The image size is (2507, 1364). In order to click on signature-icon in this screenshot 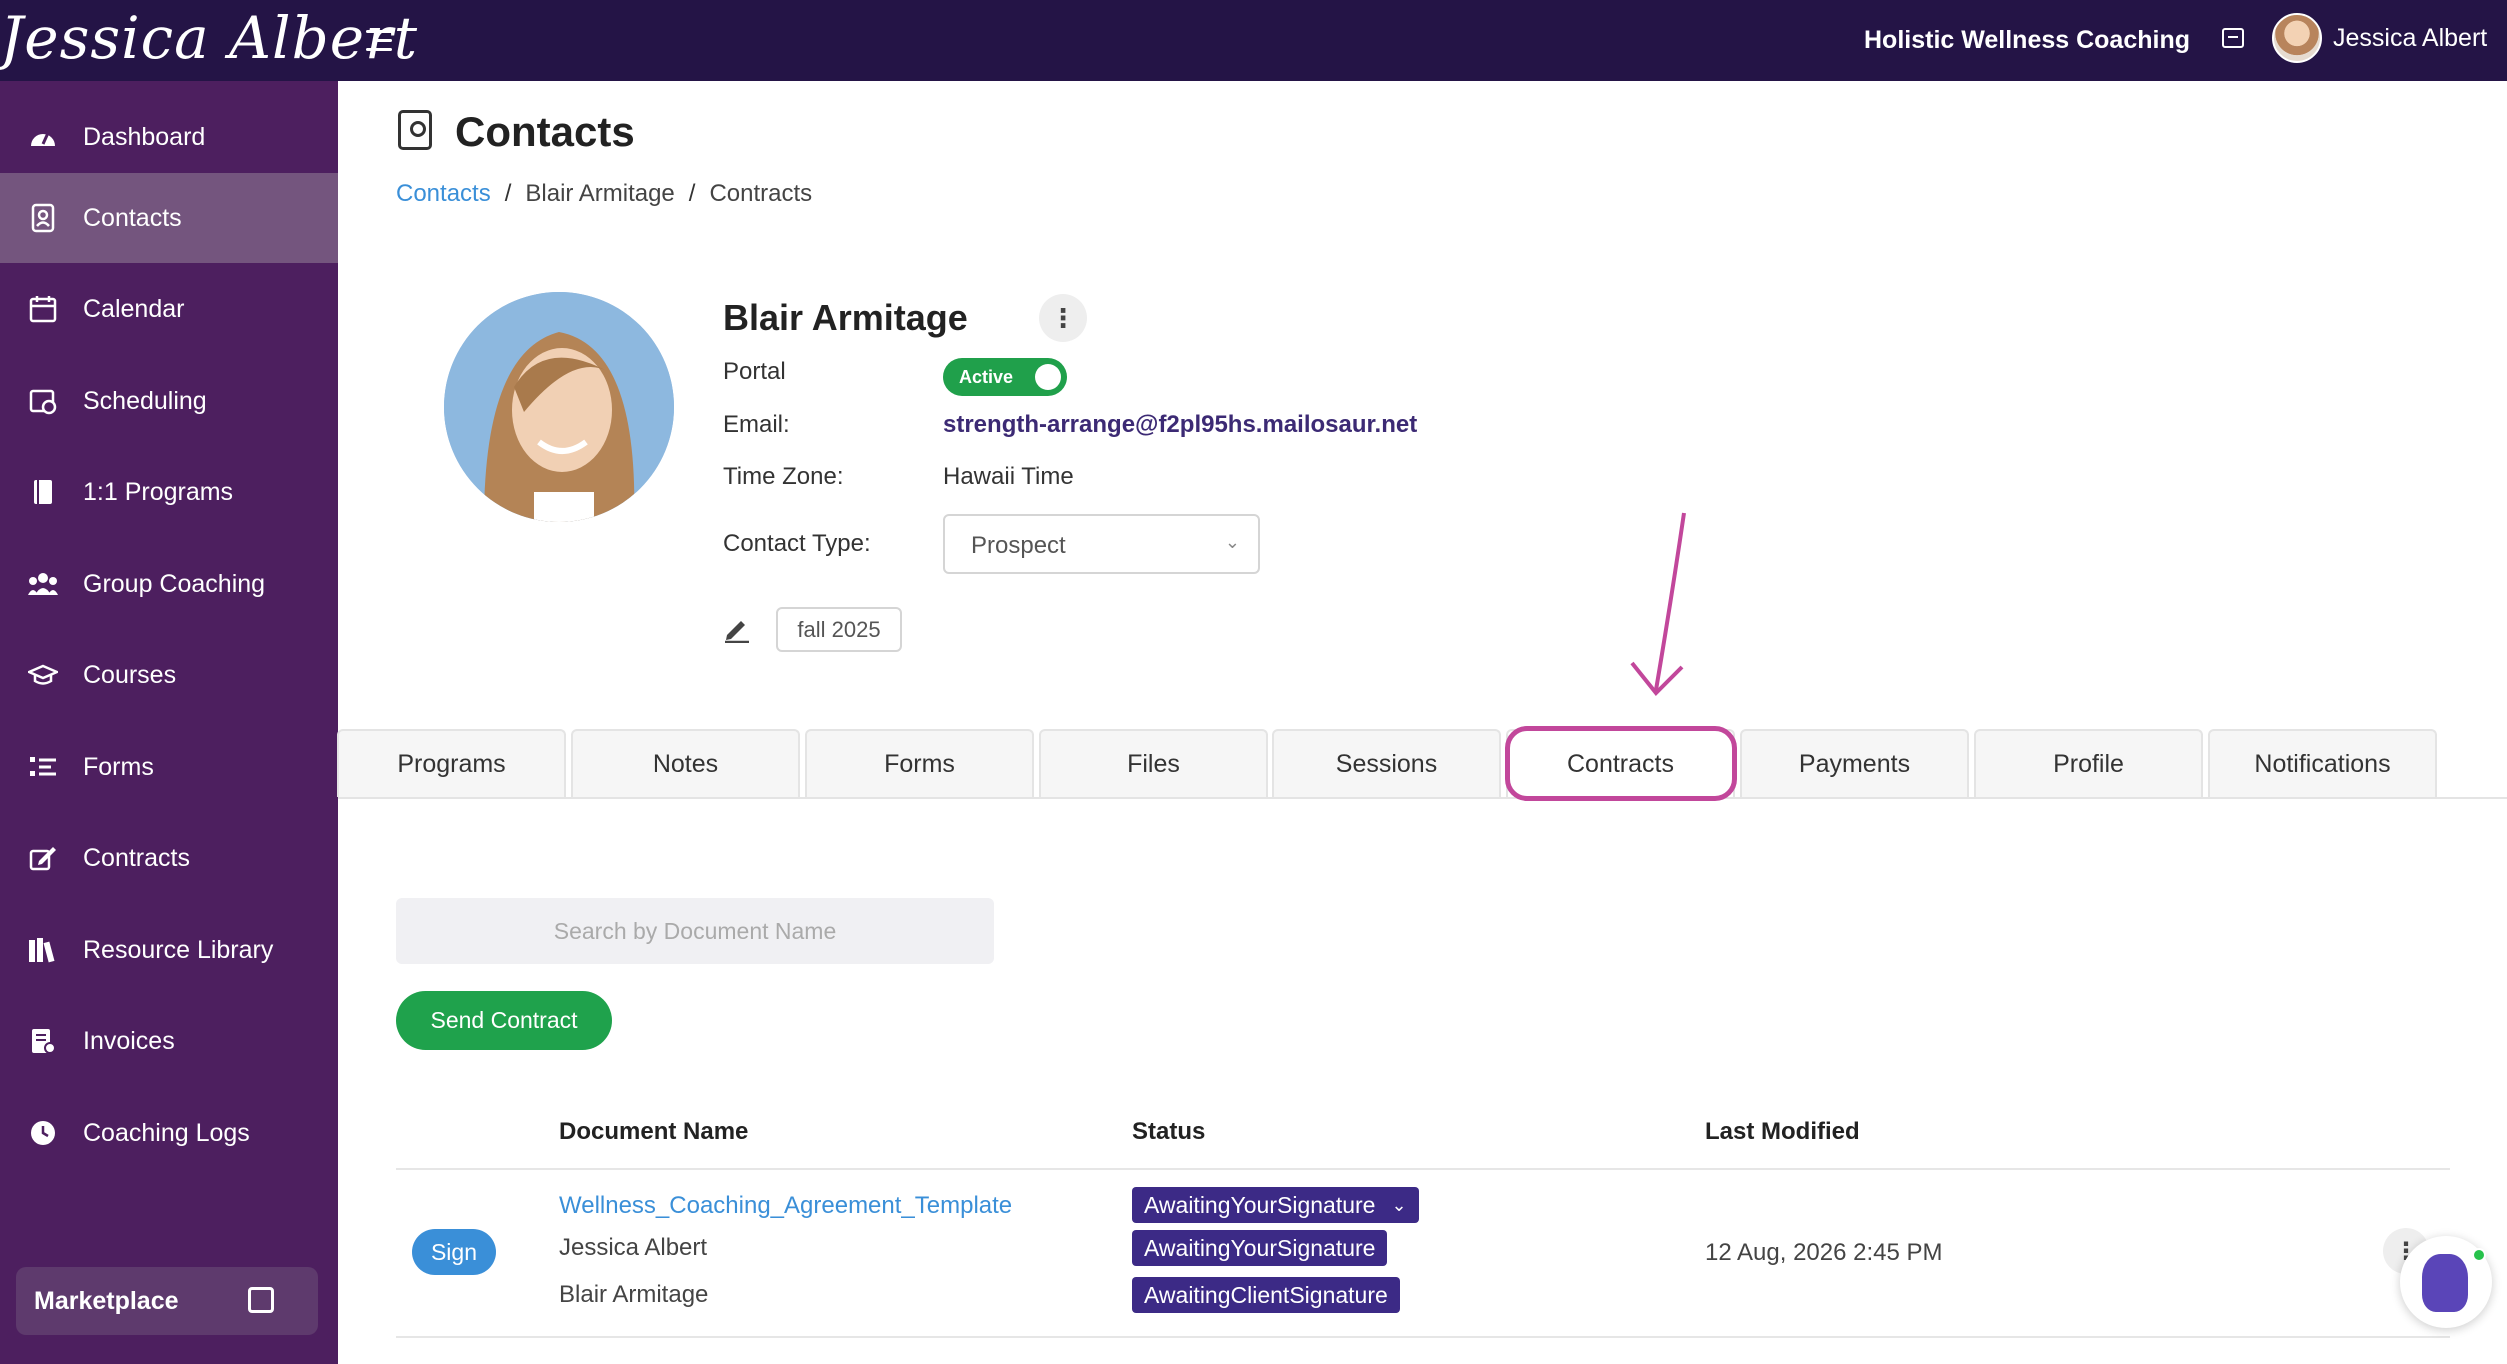, I will do `click(43, 858)`.